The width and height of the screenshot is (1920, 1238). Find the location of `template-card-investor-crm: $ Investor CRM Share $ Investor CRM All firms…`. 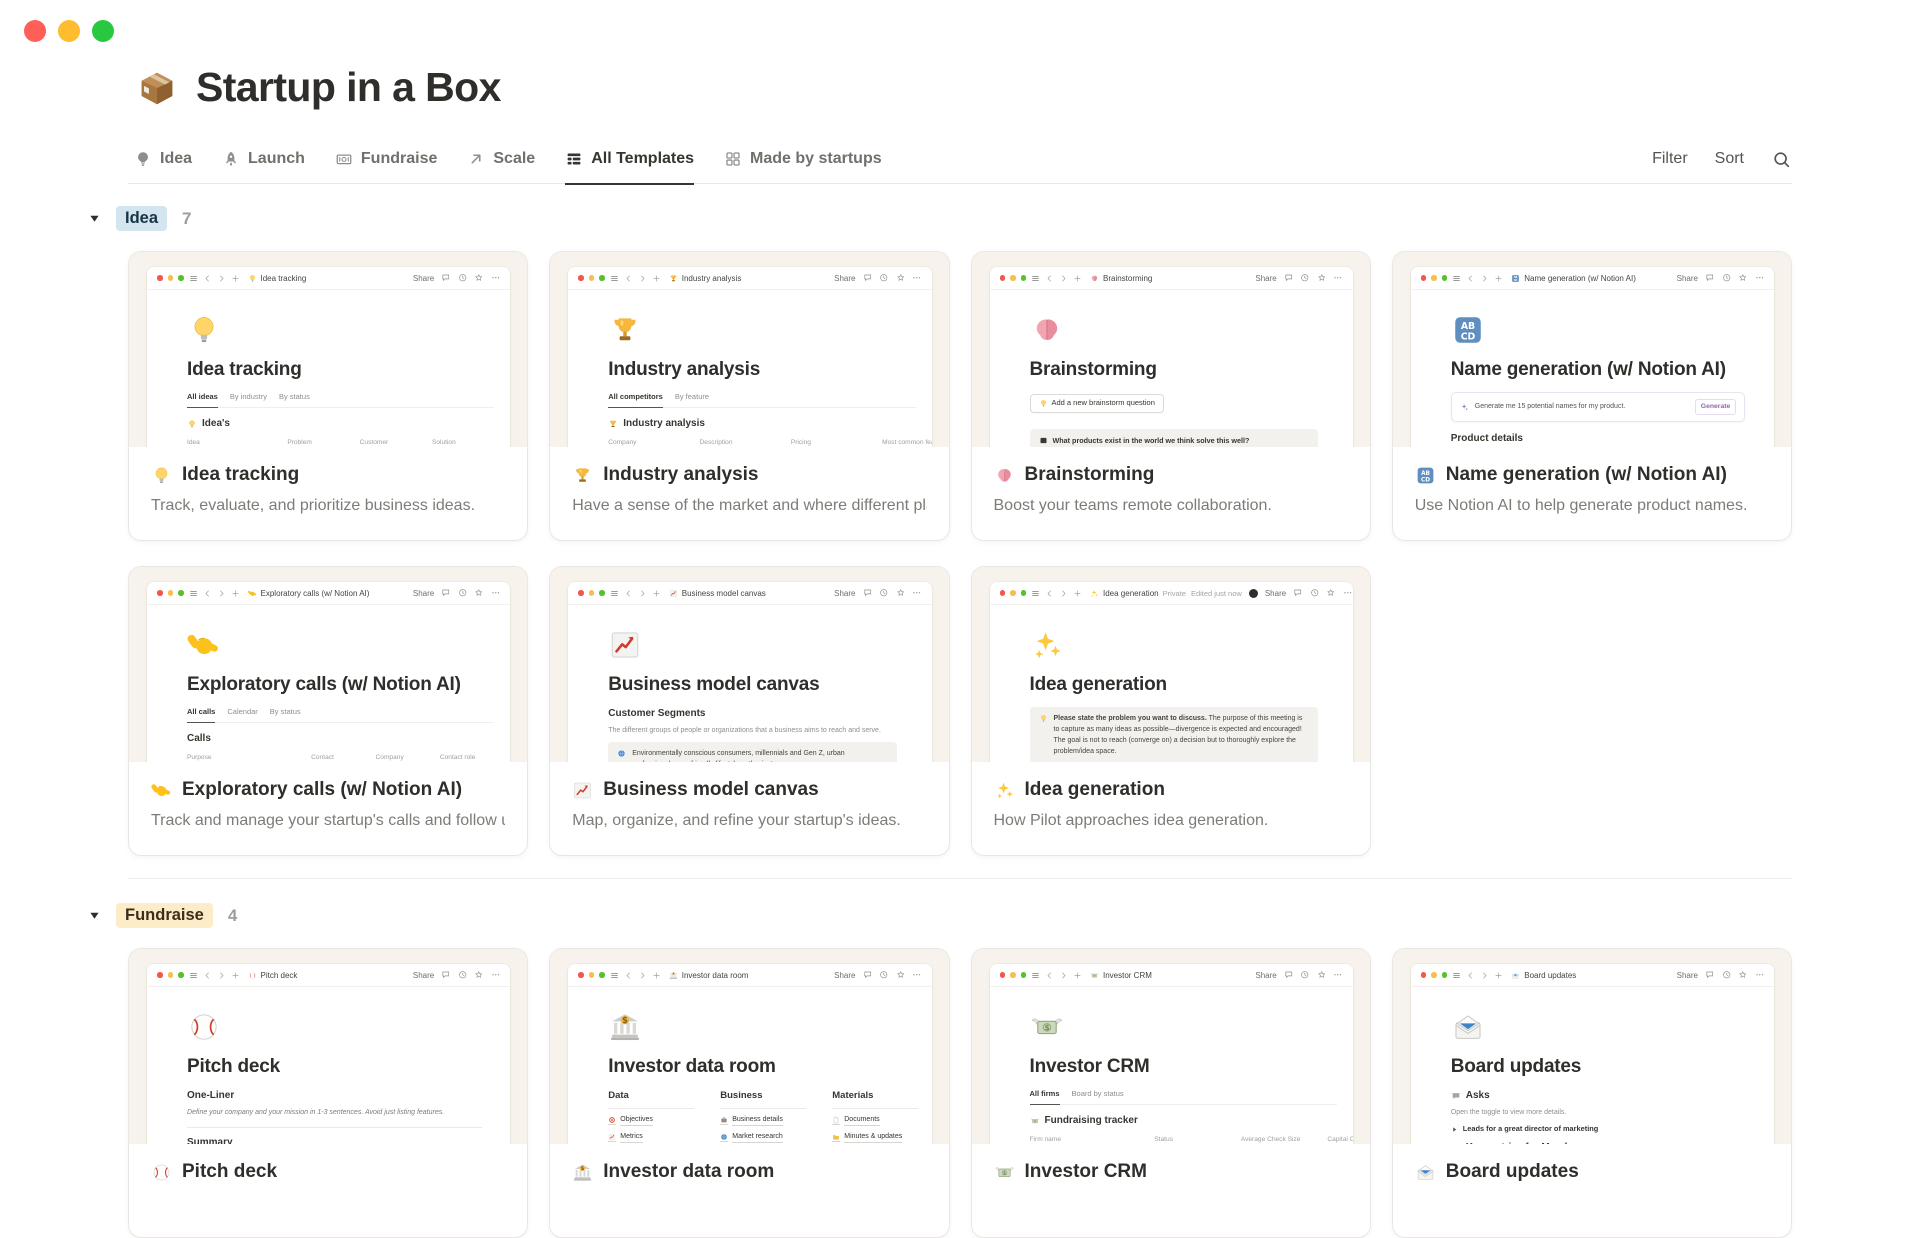

template-card-investor-crm: $ Investor CRM Share $ Investor CRM All firms… is located at coordinates (1170, 1093).